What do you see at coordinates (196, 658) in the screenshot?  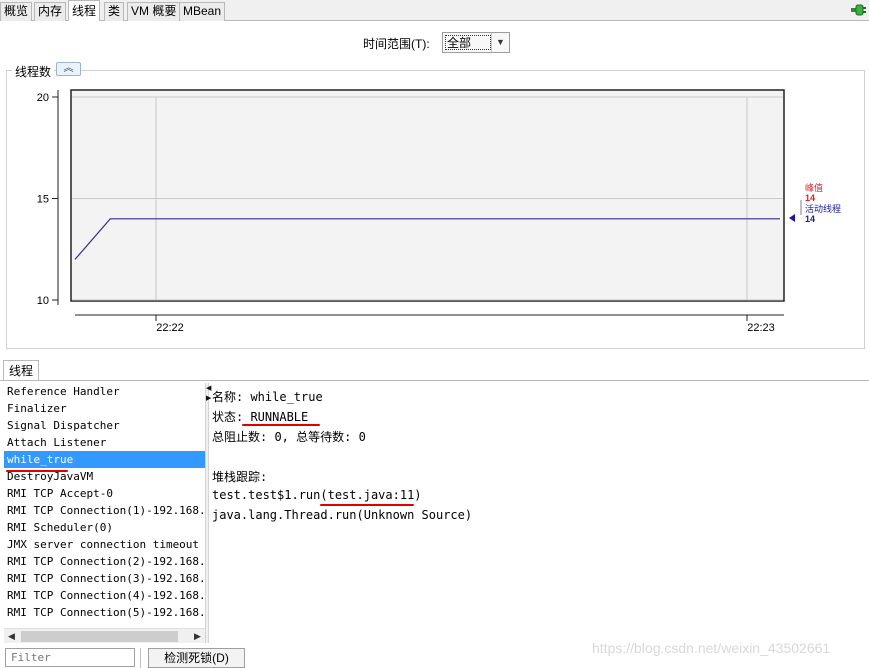 I see `detect-deadlock-button: 检测死锁(D)` at bounding box center [196, 658].